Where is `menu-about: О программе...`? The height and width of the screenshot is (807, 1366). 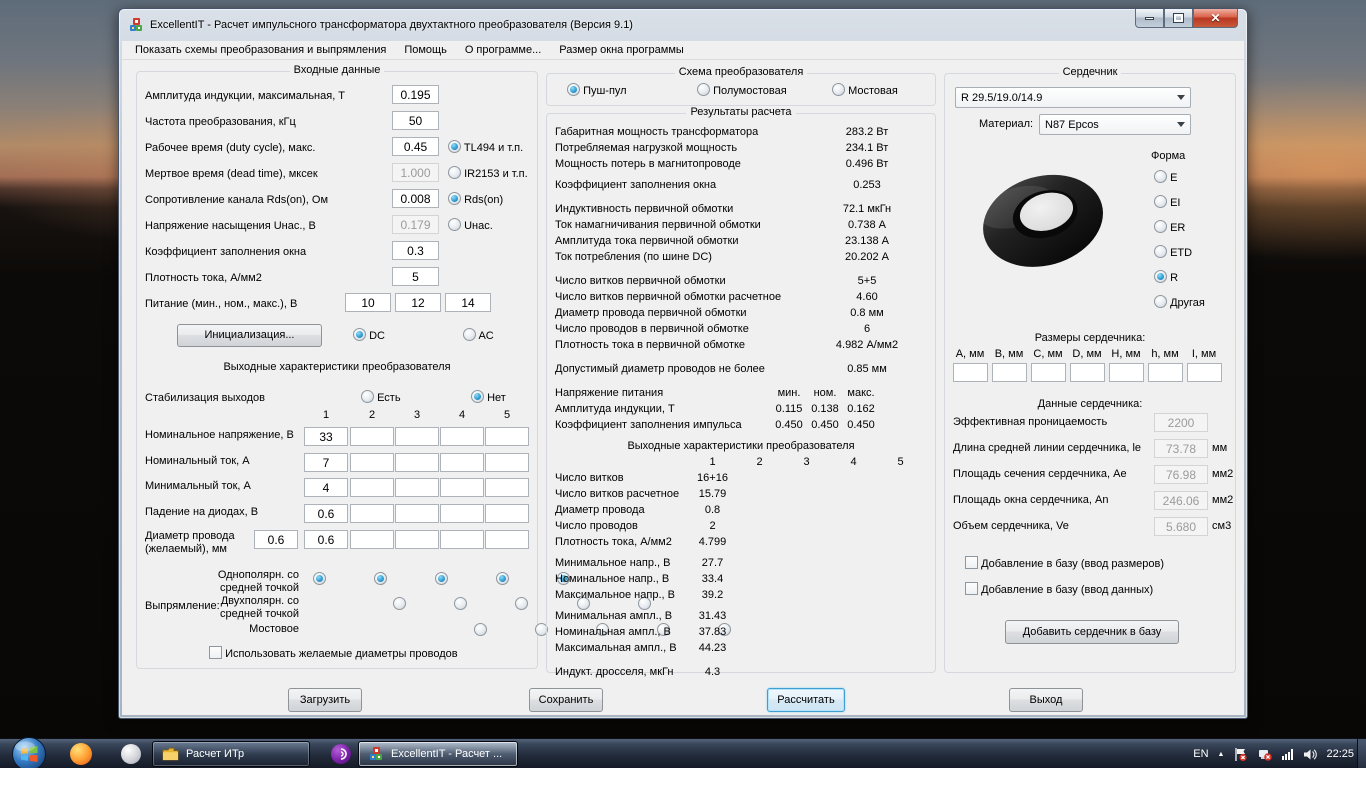 menu-about: О программе... is located at coordinates (503, 50).